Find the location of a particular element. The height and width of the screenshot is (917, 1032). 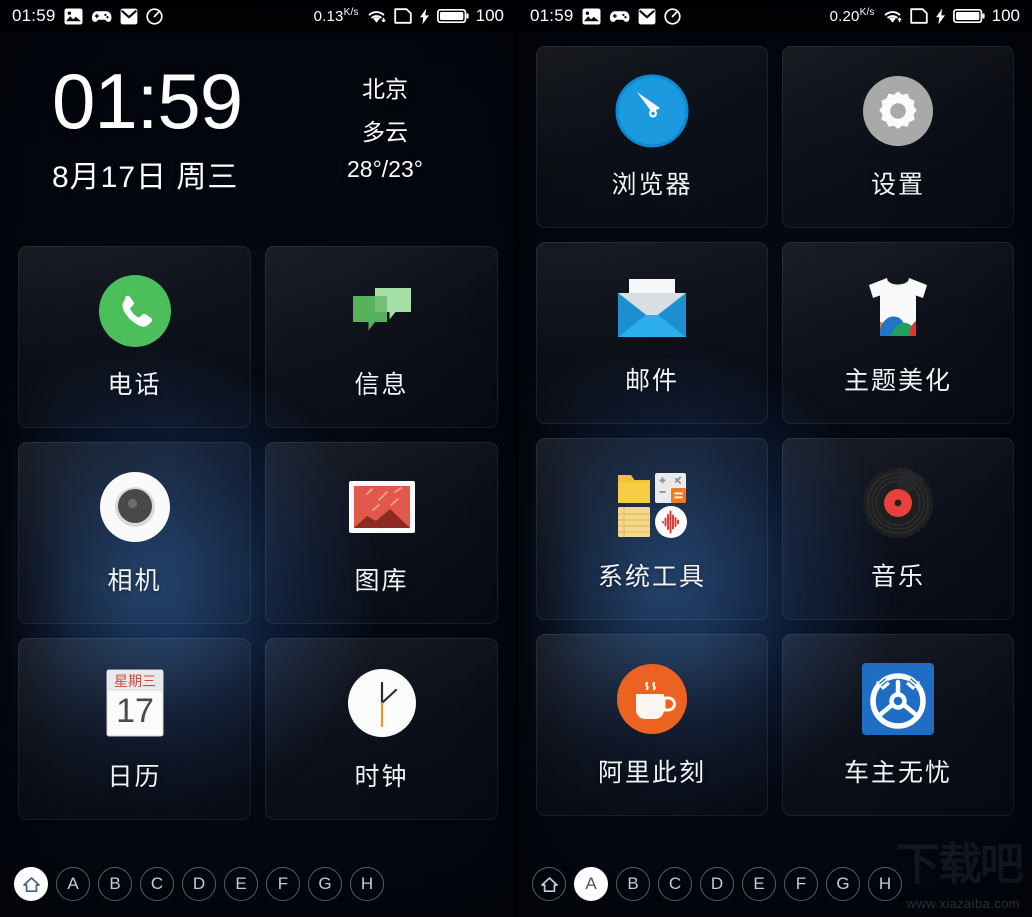

message-icon is located at coordinates (382, 311).